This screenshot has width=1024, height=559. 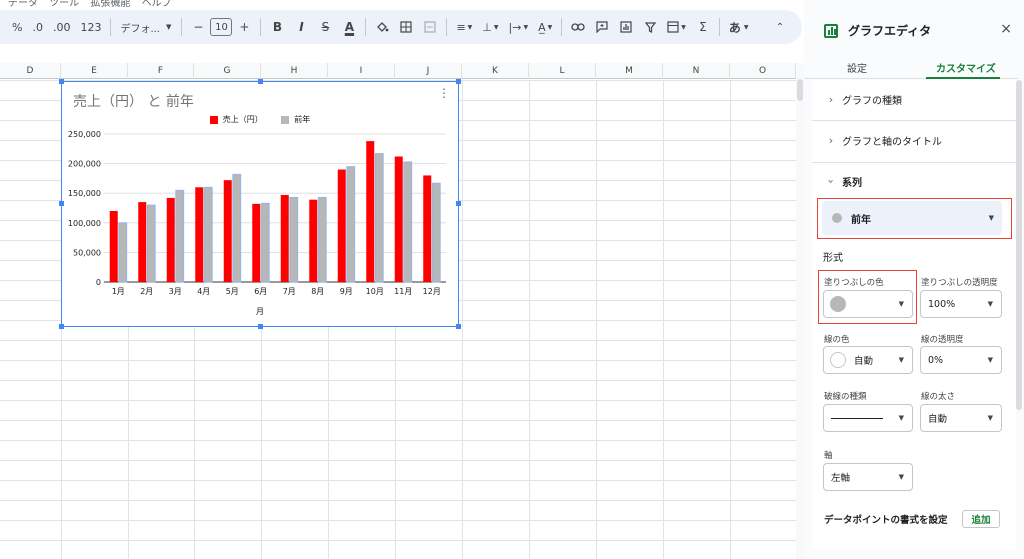 I want to click on x-tick-label: 3月, so click(x=175, y=291).